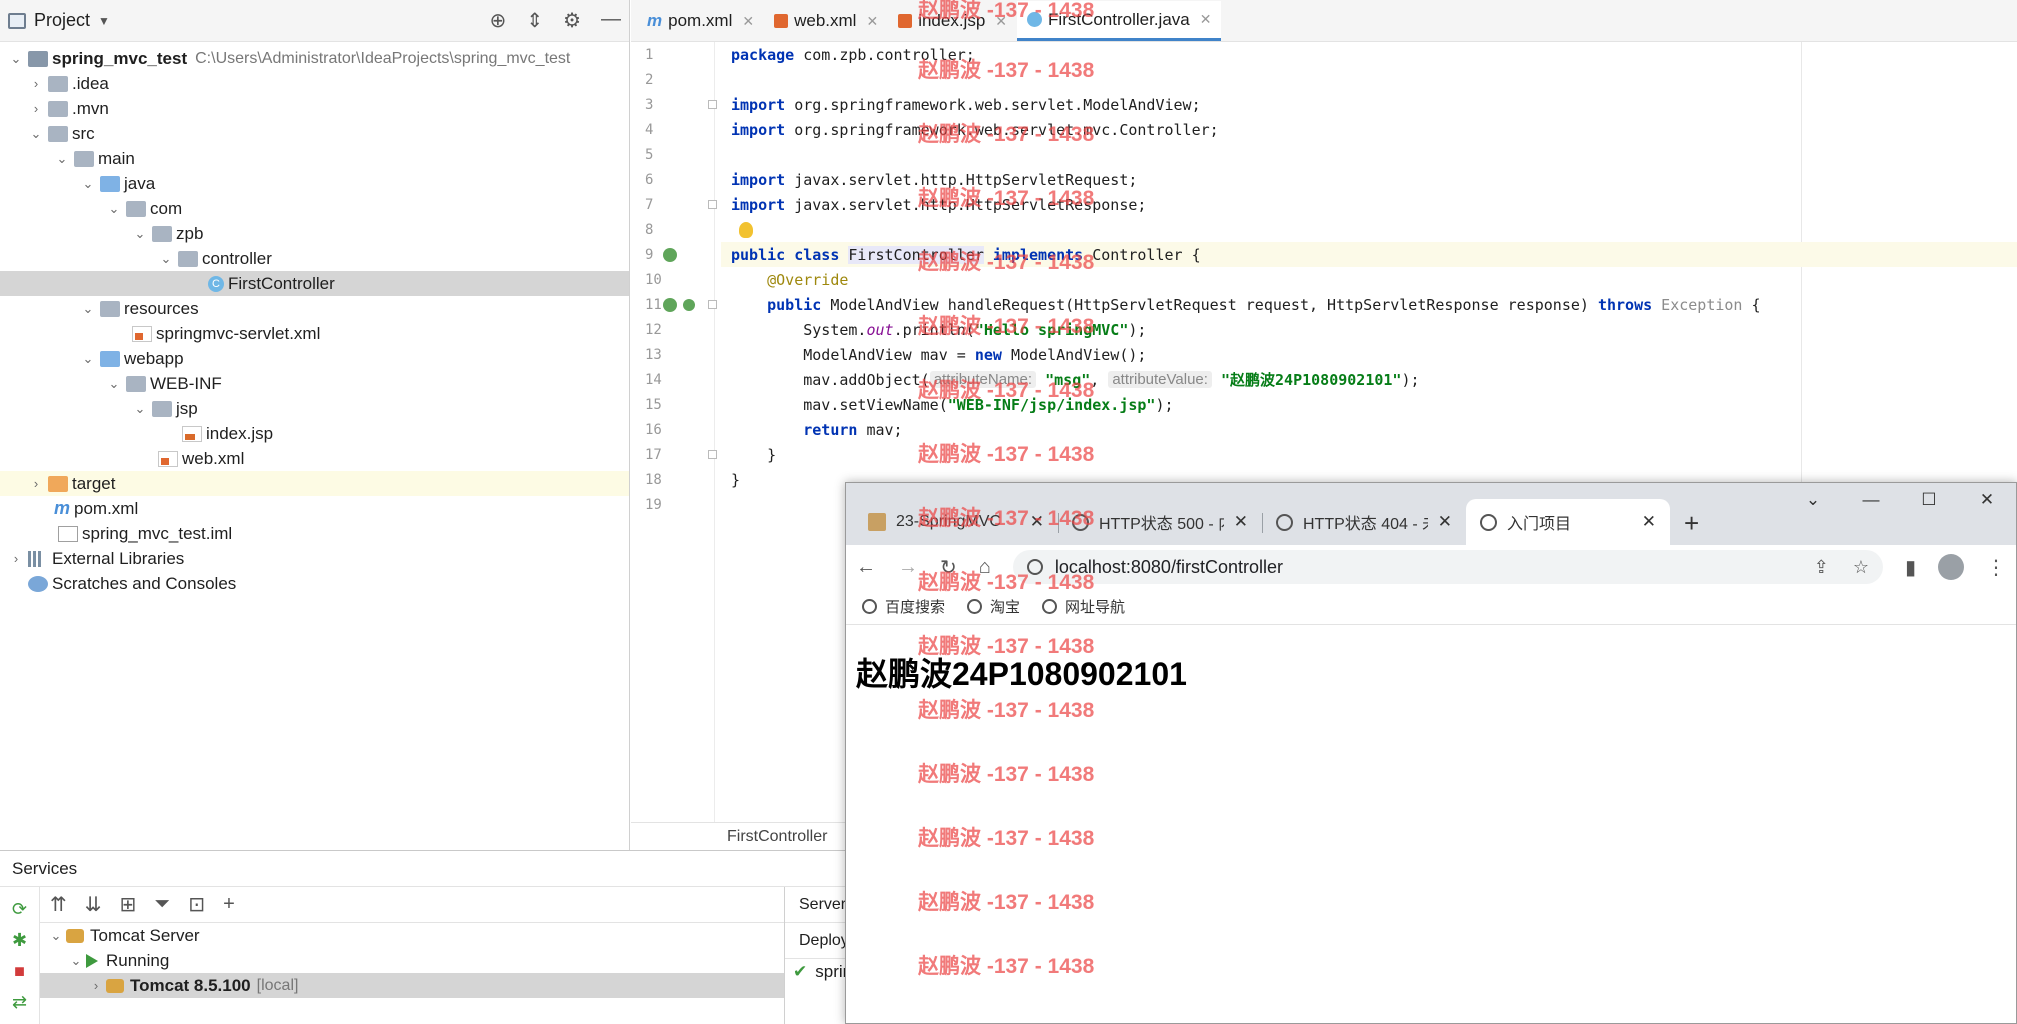 The image size is (2017, 1024). Describe the element at coordinates (746, 229) in the screenshot. I see `lightbulb-icon` at that location.